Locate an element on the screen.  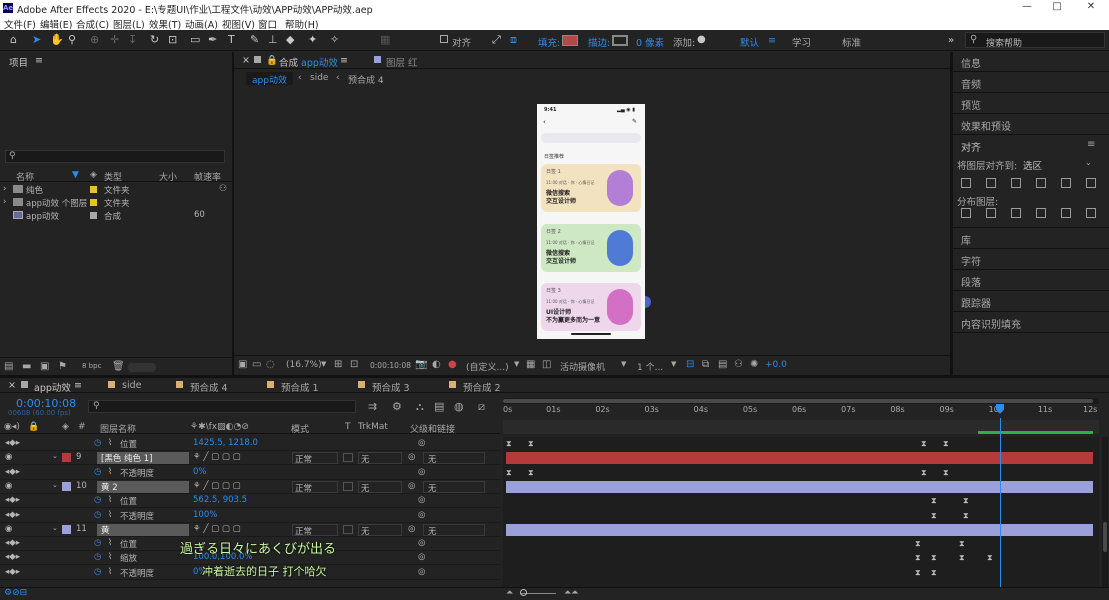
dropdown-icon: ⌄ is located at coordinates (1088, 162).